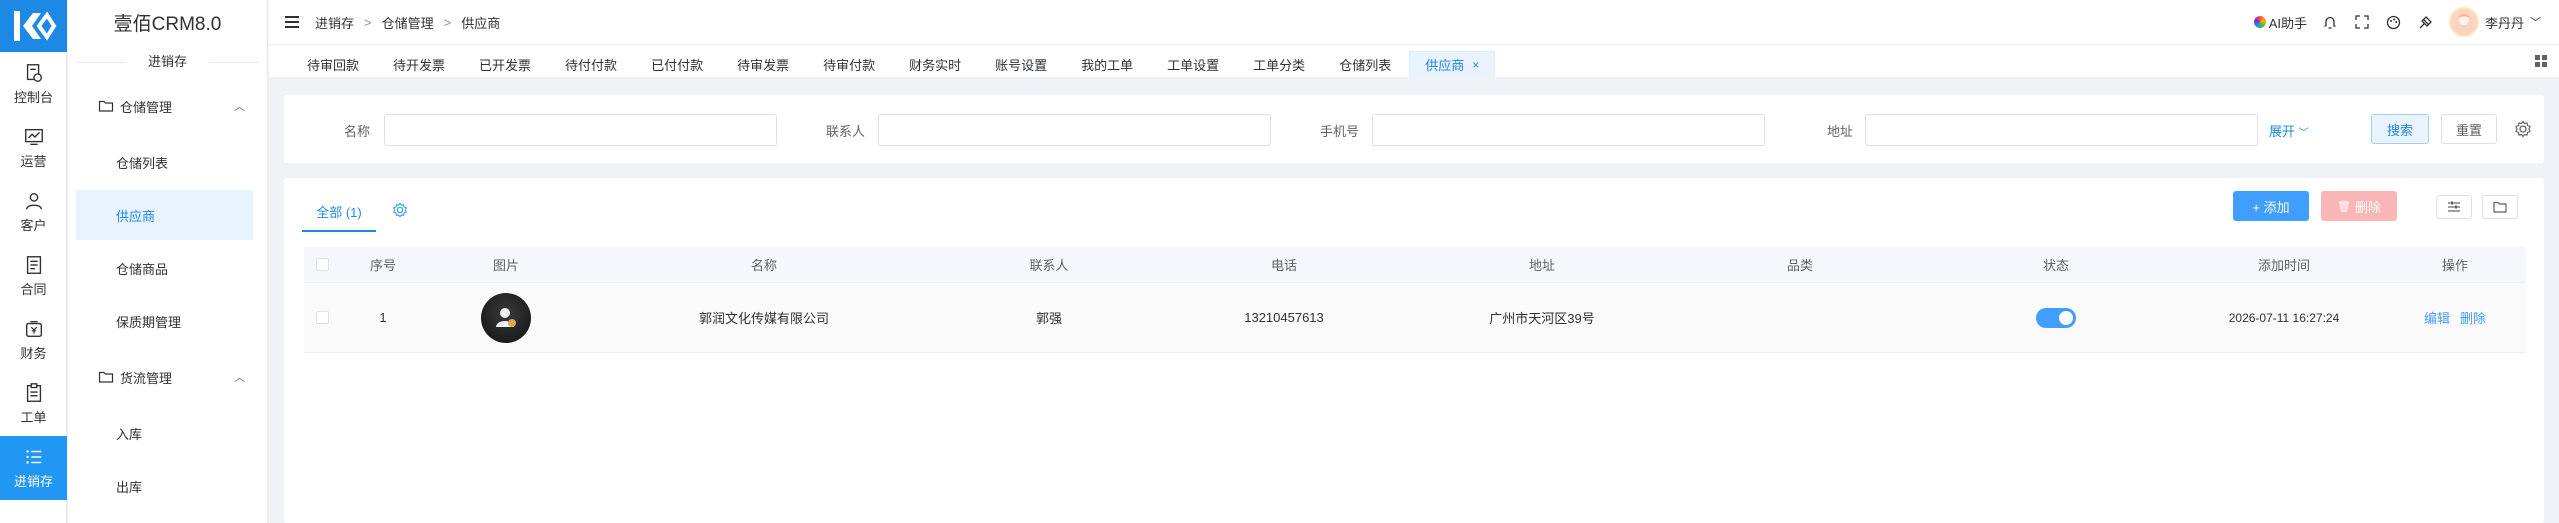 This screenshot has height=523, width=2559. What do you see at coordinates (1365, 64) in the screenshot?
I see `tab-storage-list: 仓储列表` at bounding box center [1365, 64].